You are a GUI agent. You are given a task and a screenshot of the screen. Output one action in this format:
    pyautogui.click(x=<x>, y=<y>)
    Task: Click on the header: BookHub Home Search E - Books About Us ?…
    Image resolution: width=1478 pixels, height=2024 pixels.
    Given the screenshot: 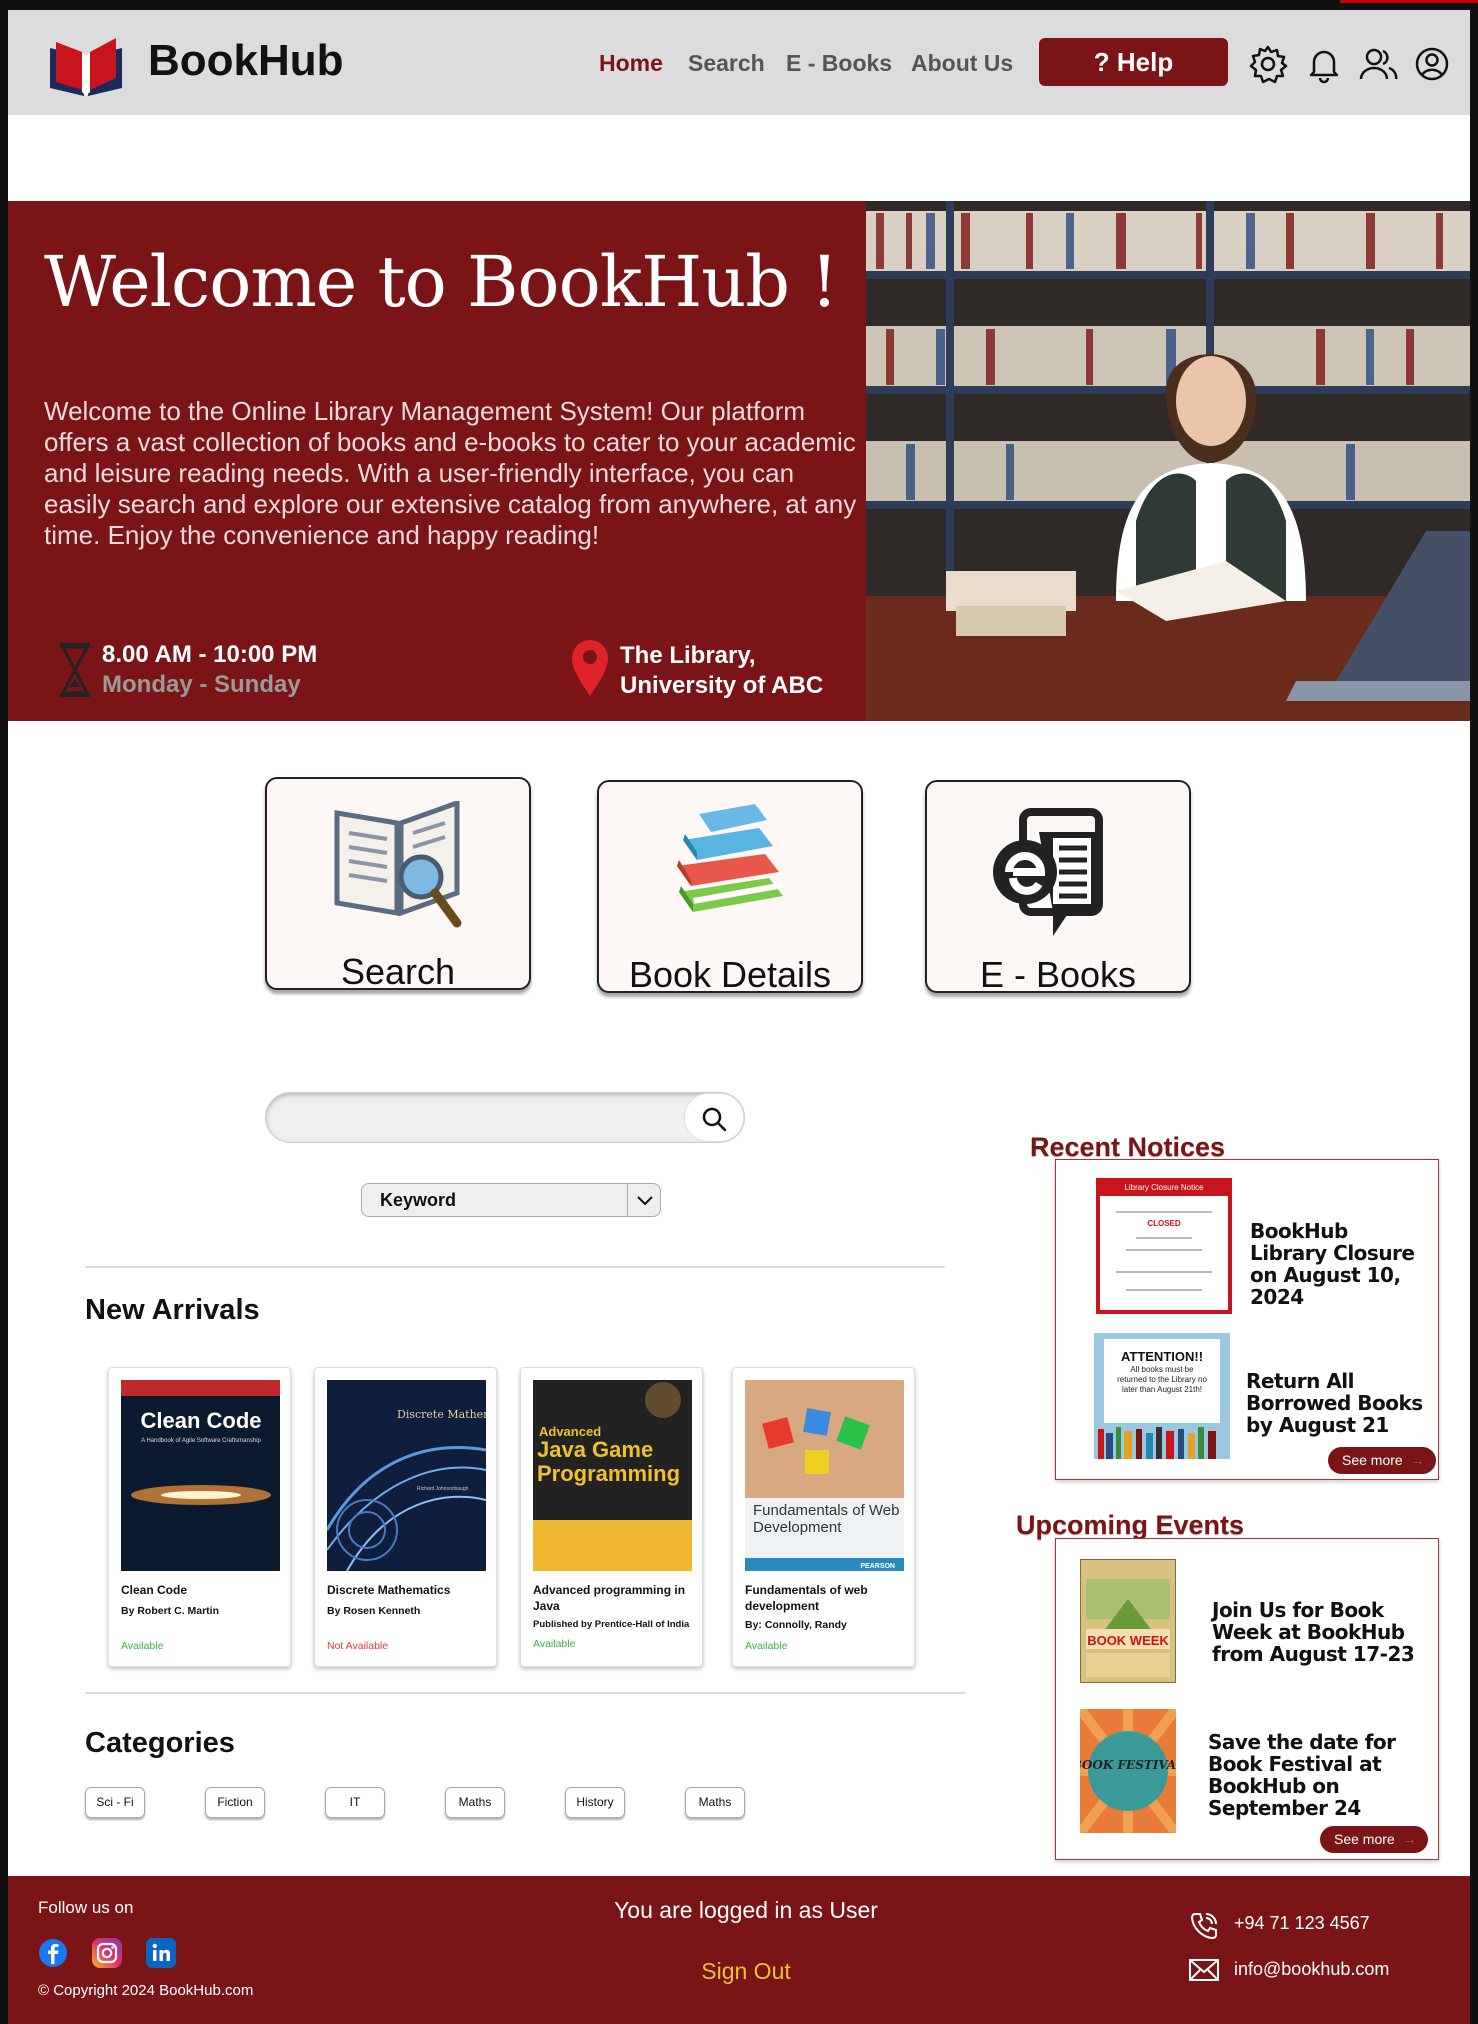 What is the action you would take?
    pyautogui.click(x=739, y=62)
    